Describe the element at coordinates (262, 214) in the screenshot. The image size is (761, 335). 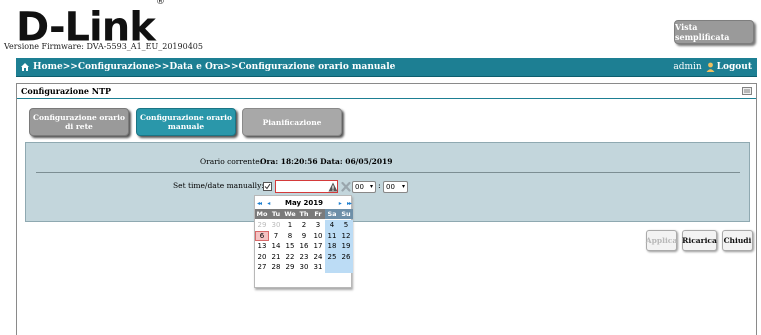
I see `weekday-label: Mo` at that location.